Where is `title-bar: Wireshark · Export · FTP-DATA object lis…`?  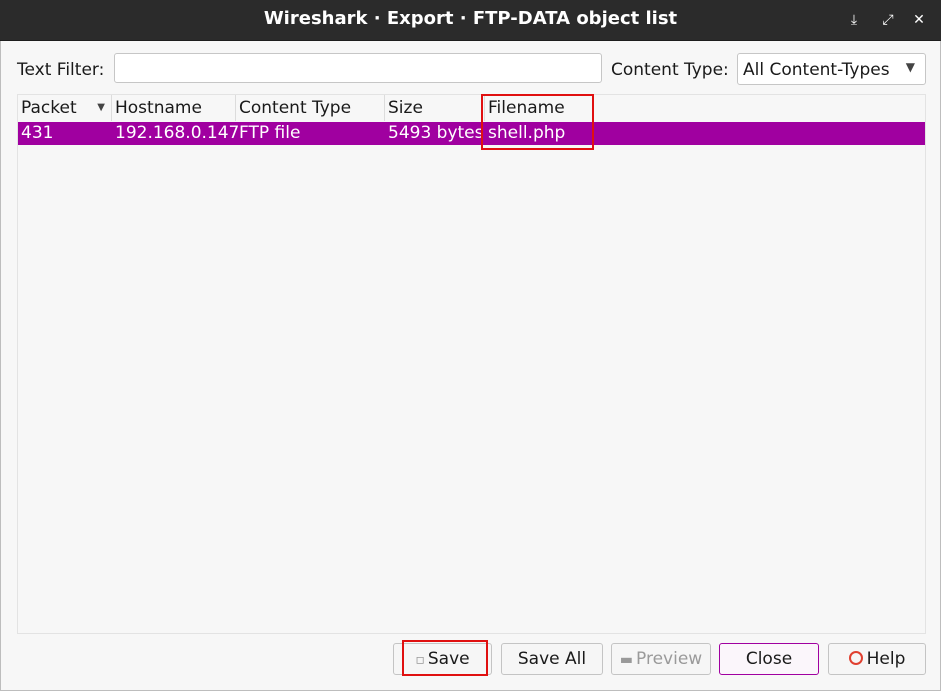
title-bar: Wireshark · Export · FTP-DATA object lis… is located at coordinates (470, 20).